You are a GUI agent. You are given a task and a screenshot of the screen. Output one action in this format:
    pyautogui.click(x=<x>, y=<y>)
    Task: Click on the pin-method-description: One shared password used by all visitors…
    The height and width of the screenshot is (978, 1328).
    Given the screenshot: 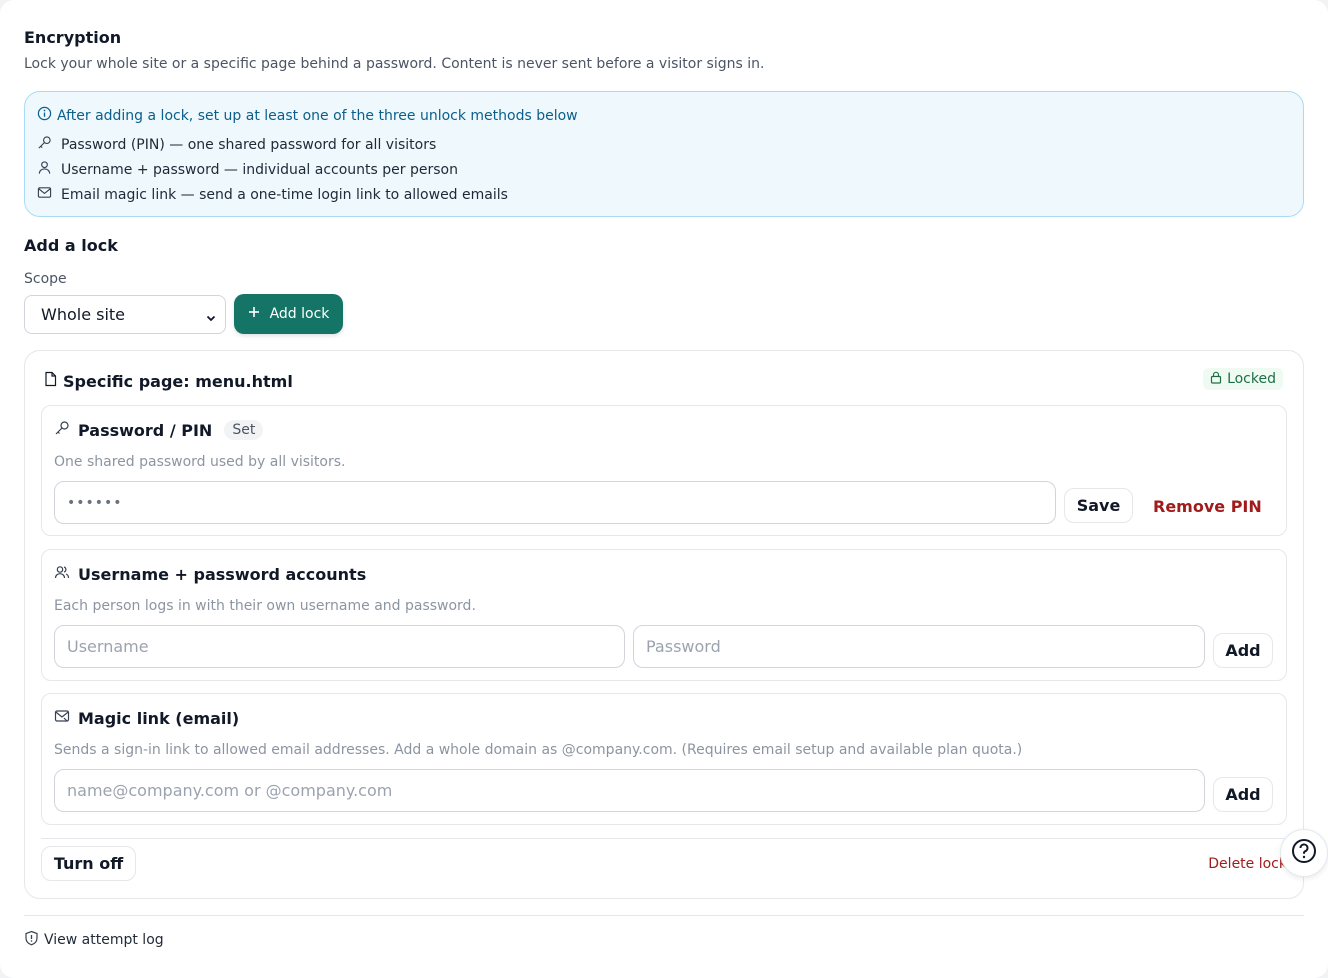 What is the action you would take?
    pyautogui.click(x=200, y=462)
    